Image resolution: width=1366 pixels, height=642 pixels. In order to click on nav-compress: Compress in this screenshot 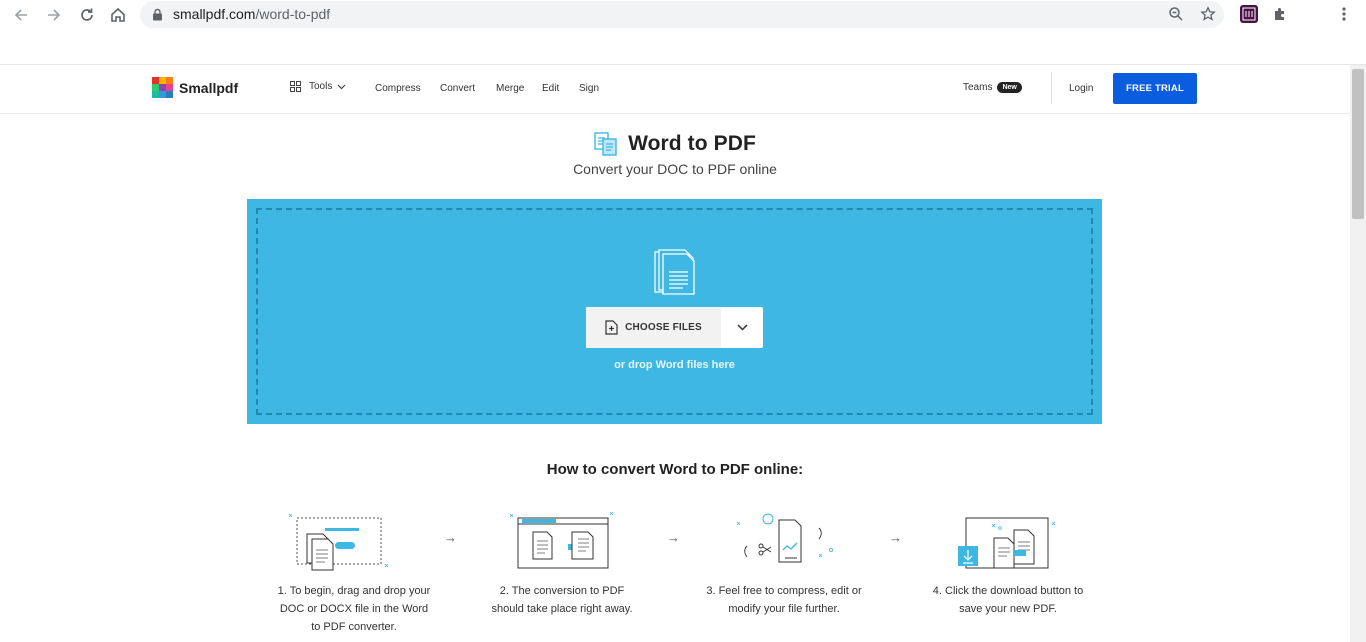, I will do `click(398, 88)`.